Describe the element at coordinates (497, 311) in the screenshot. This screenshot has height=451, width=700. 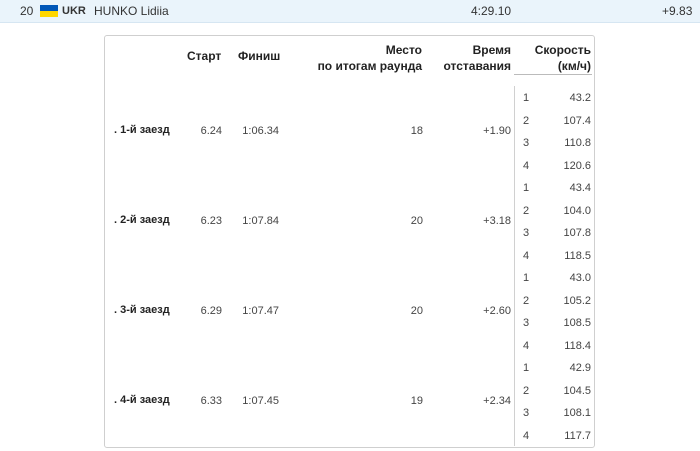
I see `run-gap: +2.60` at that location.